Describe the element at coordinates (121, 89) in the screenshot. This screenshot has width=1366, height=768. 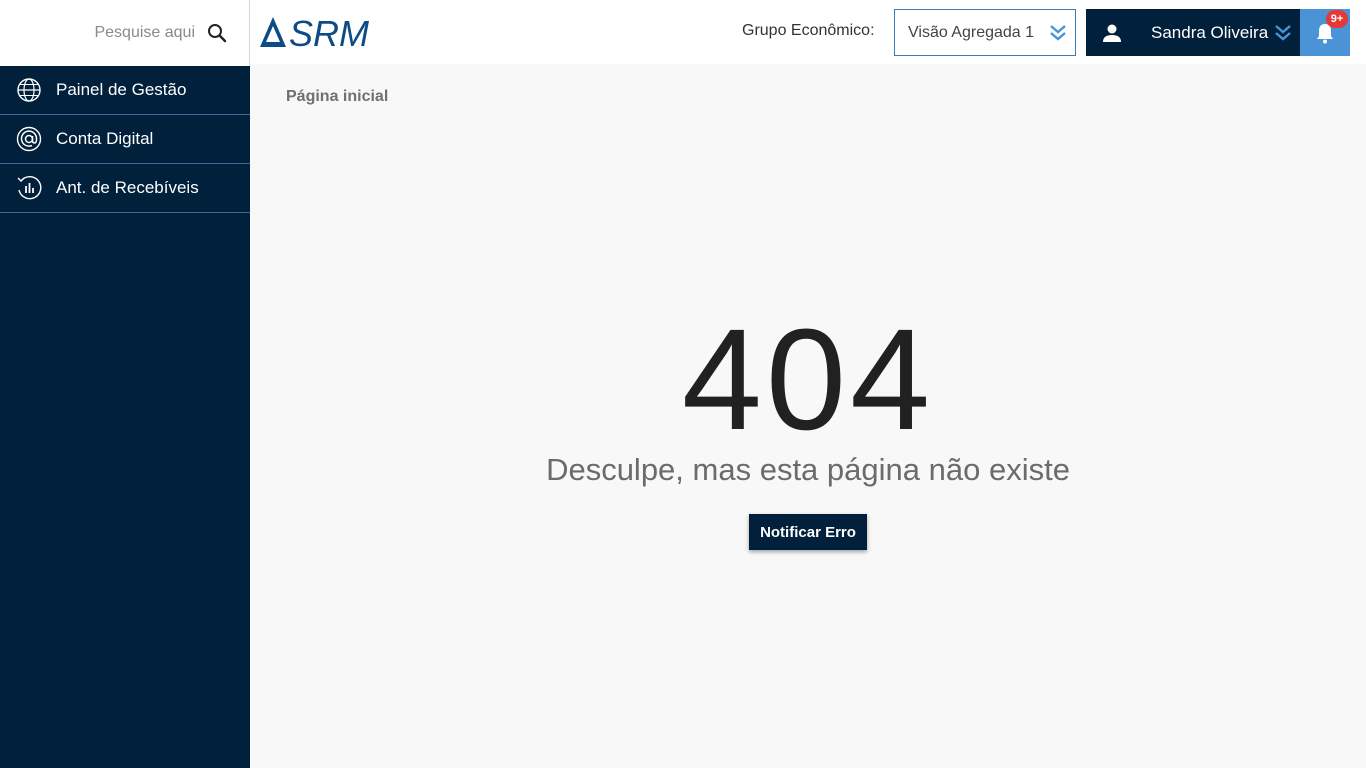
I see `sidebar-item-label: Painel de Gestão` at that location.